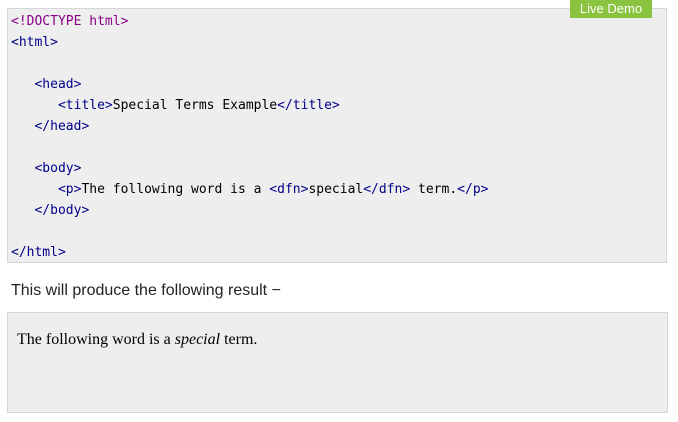 The image size is (678, 422). What do you see at coordinates (336, 189) in the screenshot?
I see `code-text: special` at bounding box center [336, 189].